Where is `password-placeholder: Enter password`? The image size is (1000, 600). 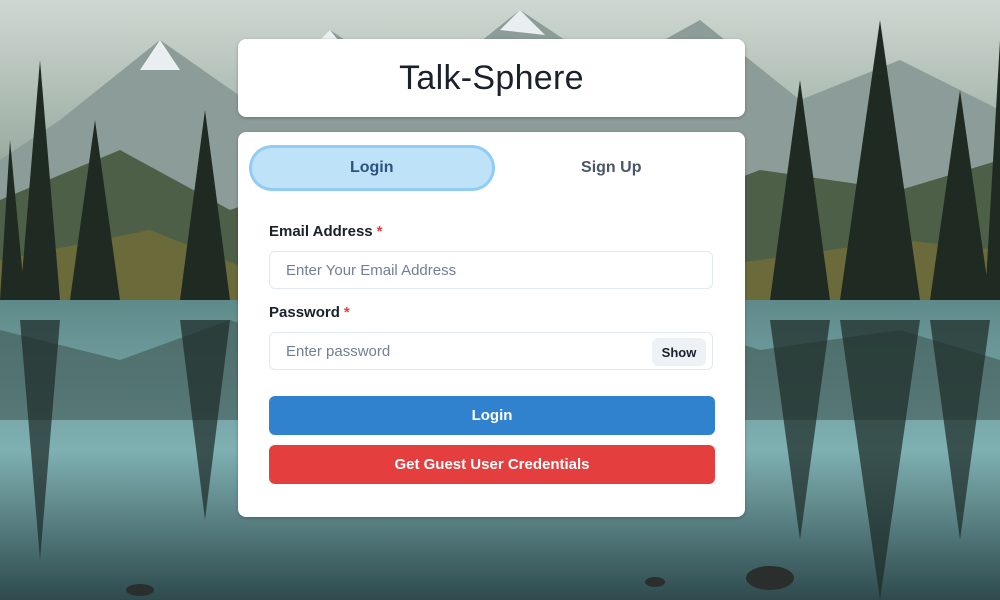 password-placeholder: Enter password is located at coordinates (338, 351).